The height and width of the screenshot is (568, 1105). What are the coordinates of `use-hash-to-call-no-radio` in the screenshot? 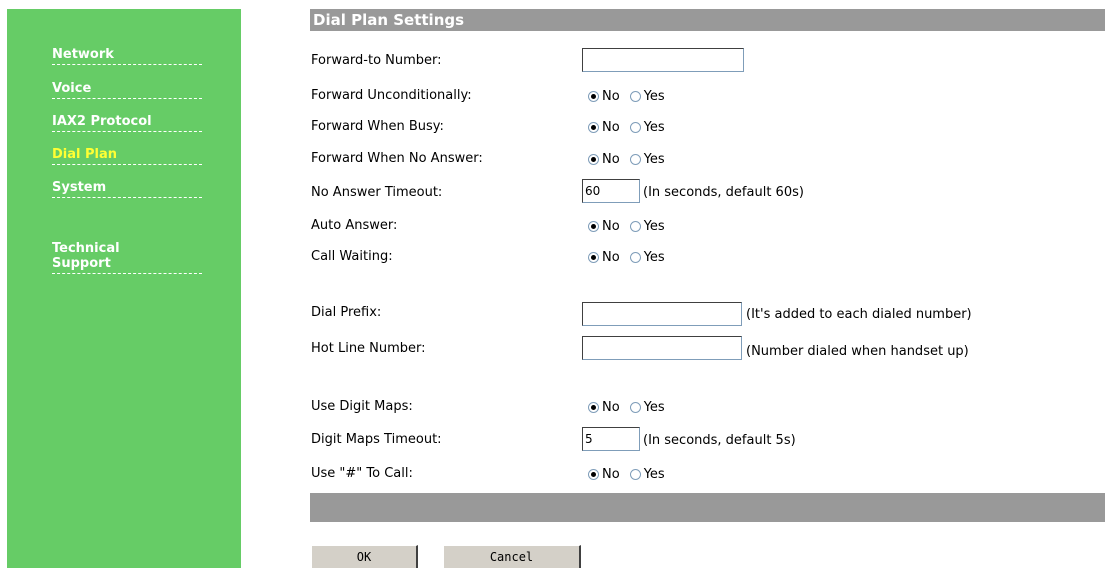 It's located at (593, 474).